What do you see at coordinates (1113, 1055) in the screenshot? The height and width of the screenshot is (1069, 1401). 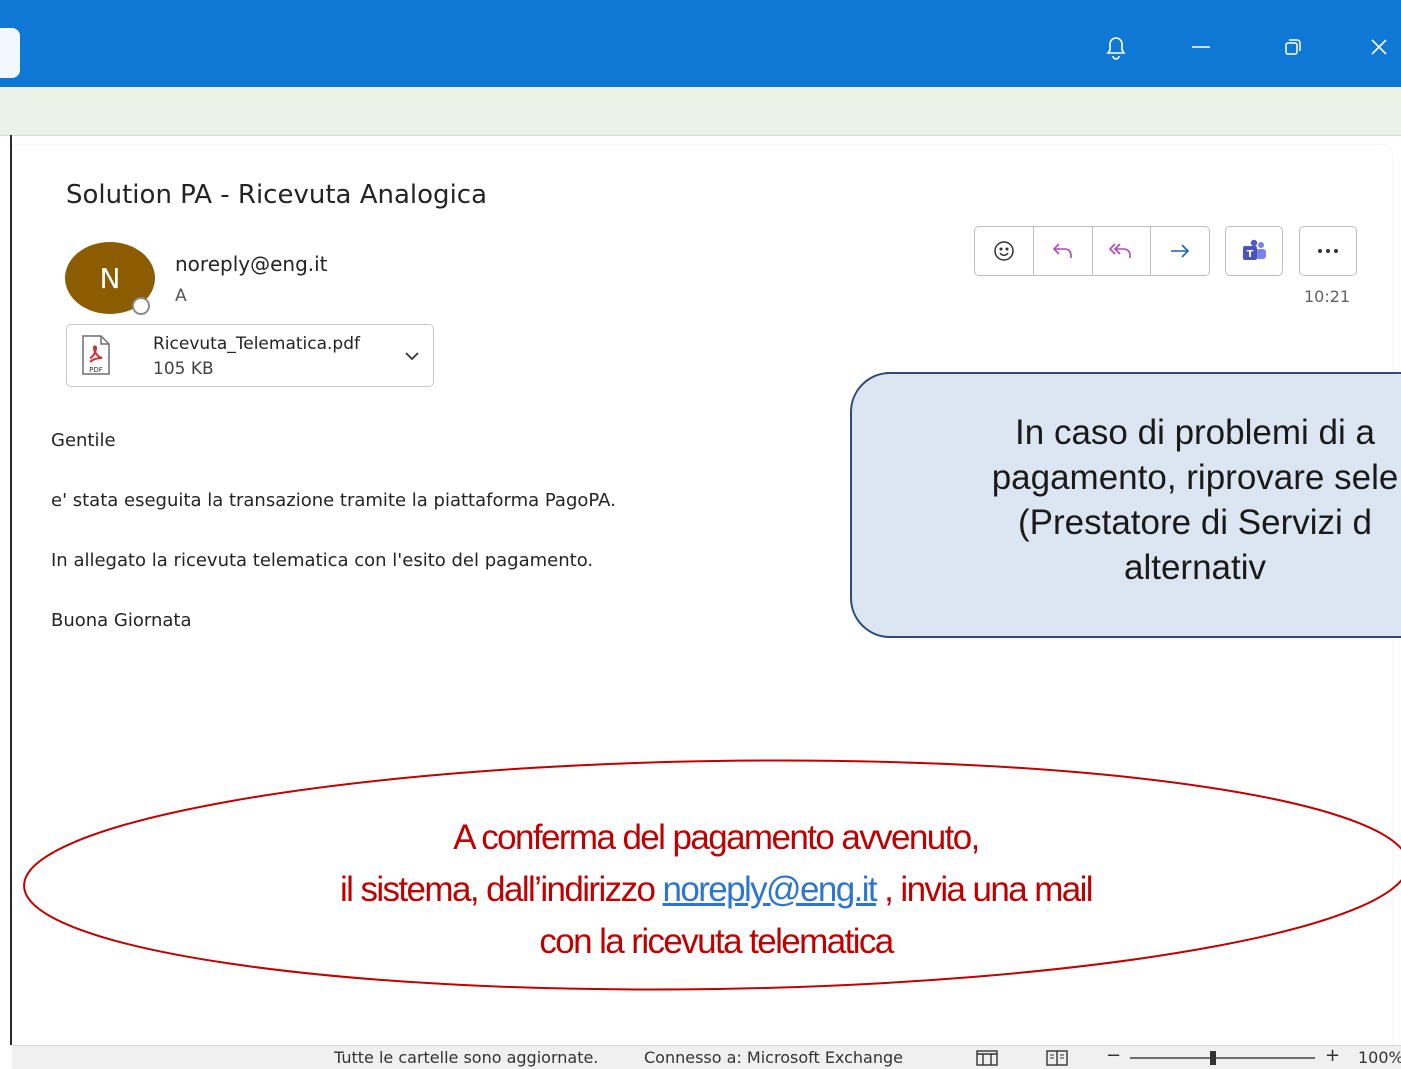 I see `zoom-out-icon: −` at bounding box center [1113, 1055].